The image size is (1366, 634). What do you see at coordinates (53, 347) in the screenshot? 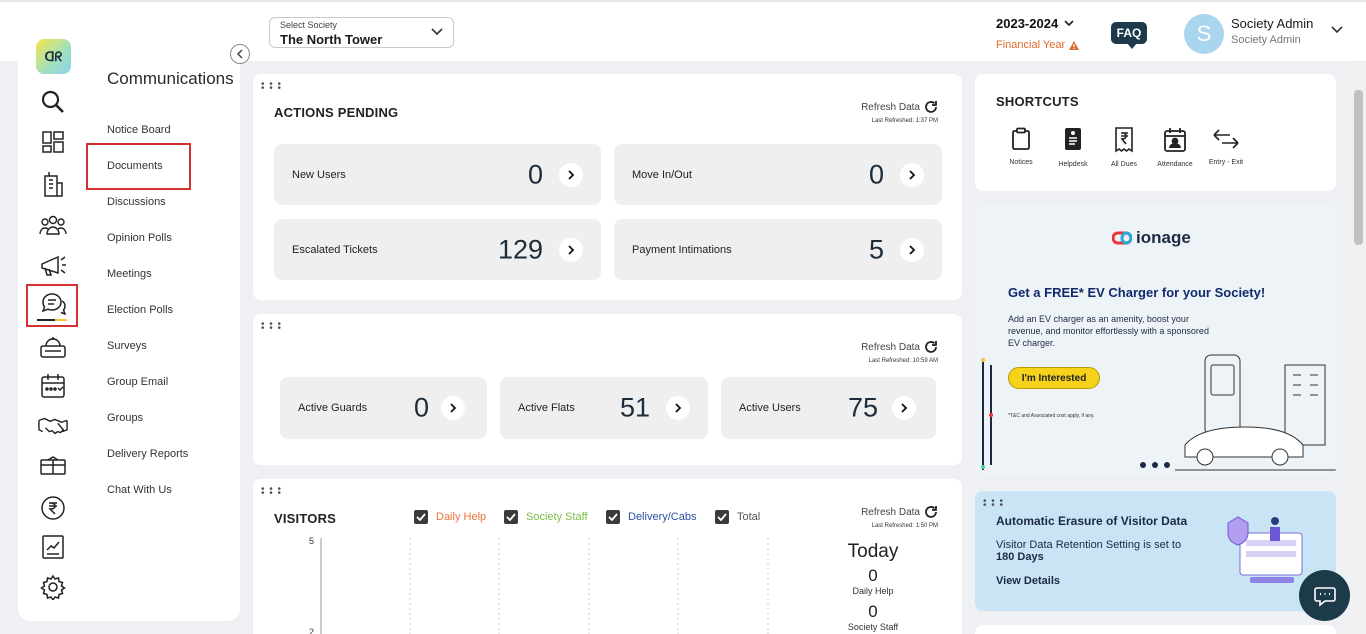
I see `helpdesk-icon` at bounding box center [53, 347].